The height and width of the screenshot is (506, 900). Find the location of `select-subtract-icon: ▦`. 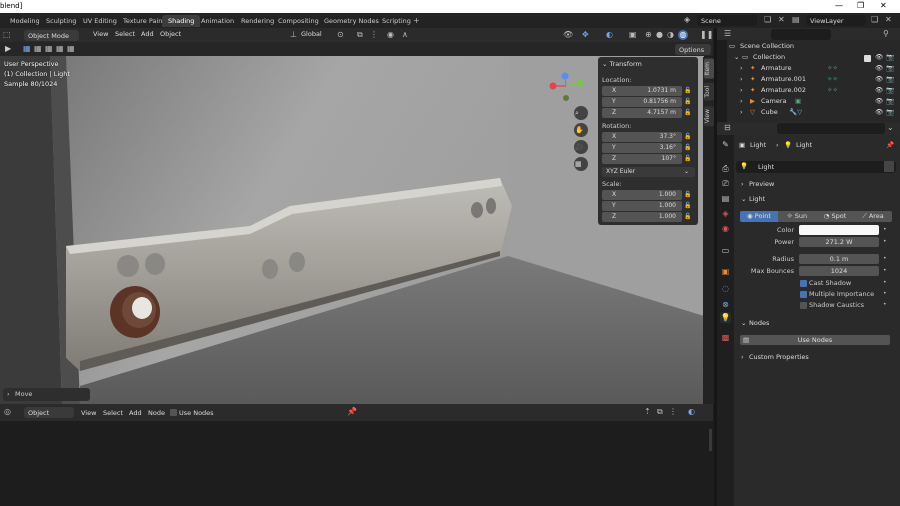

select-subtract-icon: ▦ is located at coordinates (49, 49).